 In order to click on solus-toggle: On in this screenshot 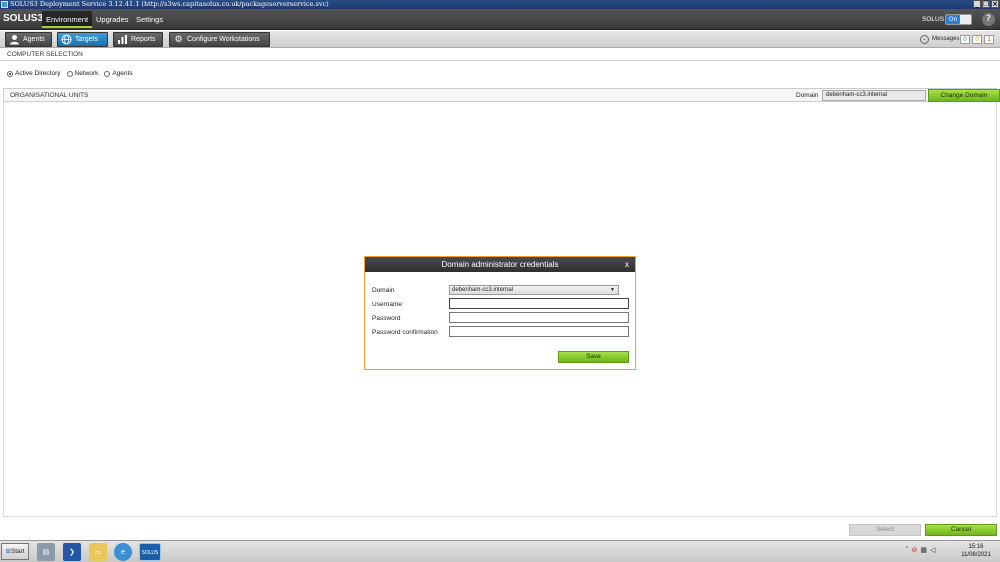, I will do `click(958, 19)`.